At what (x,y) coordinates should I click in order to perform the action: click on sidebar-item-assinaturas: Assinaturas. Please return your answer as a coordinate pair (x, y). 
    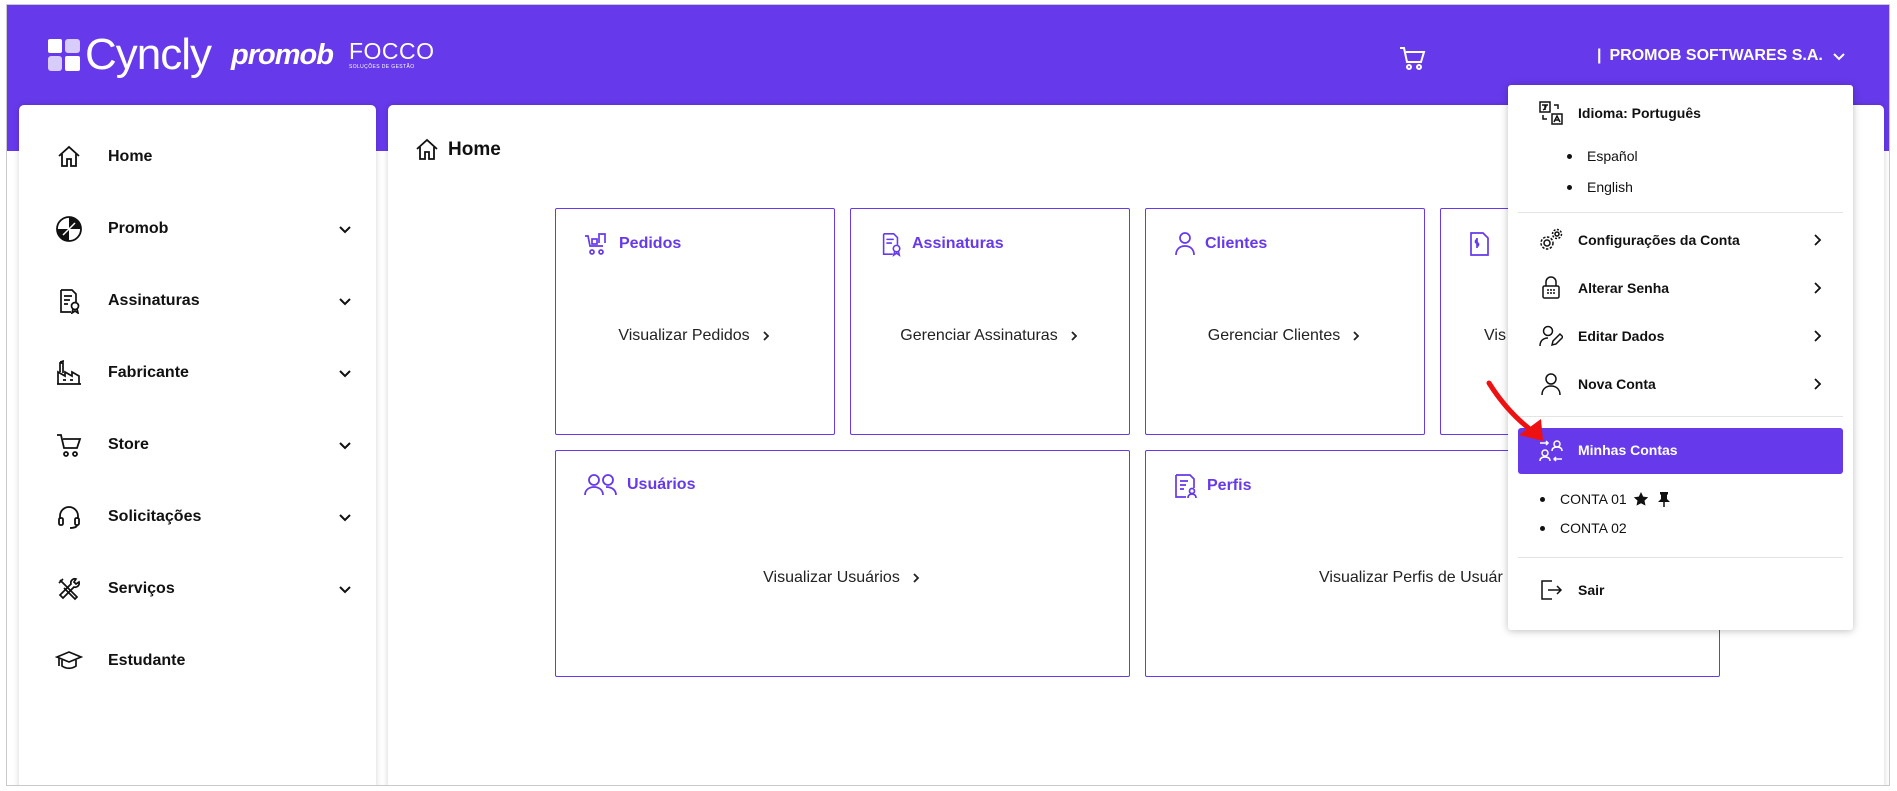
    Looking at the image, I should click on (197, 301).